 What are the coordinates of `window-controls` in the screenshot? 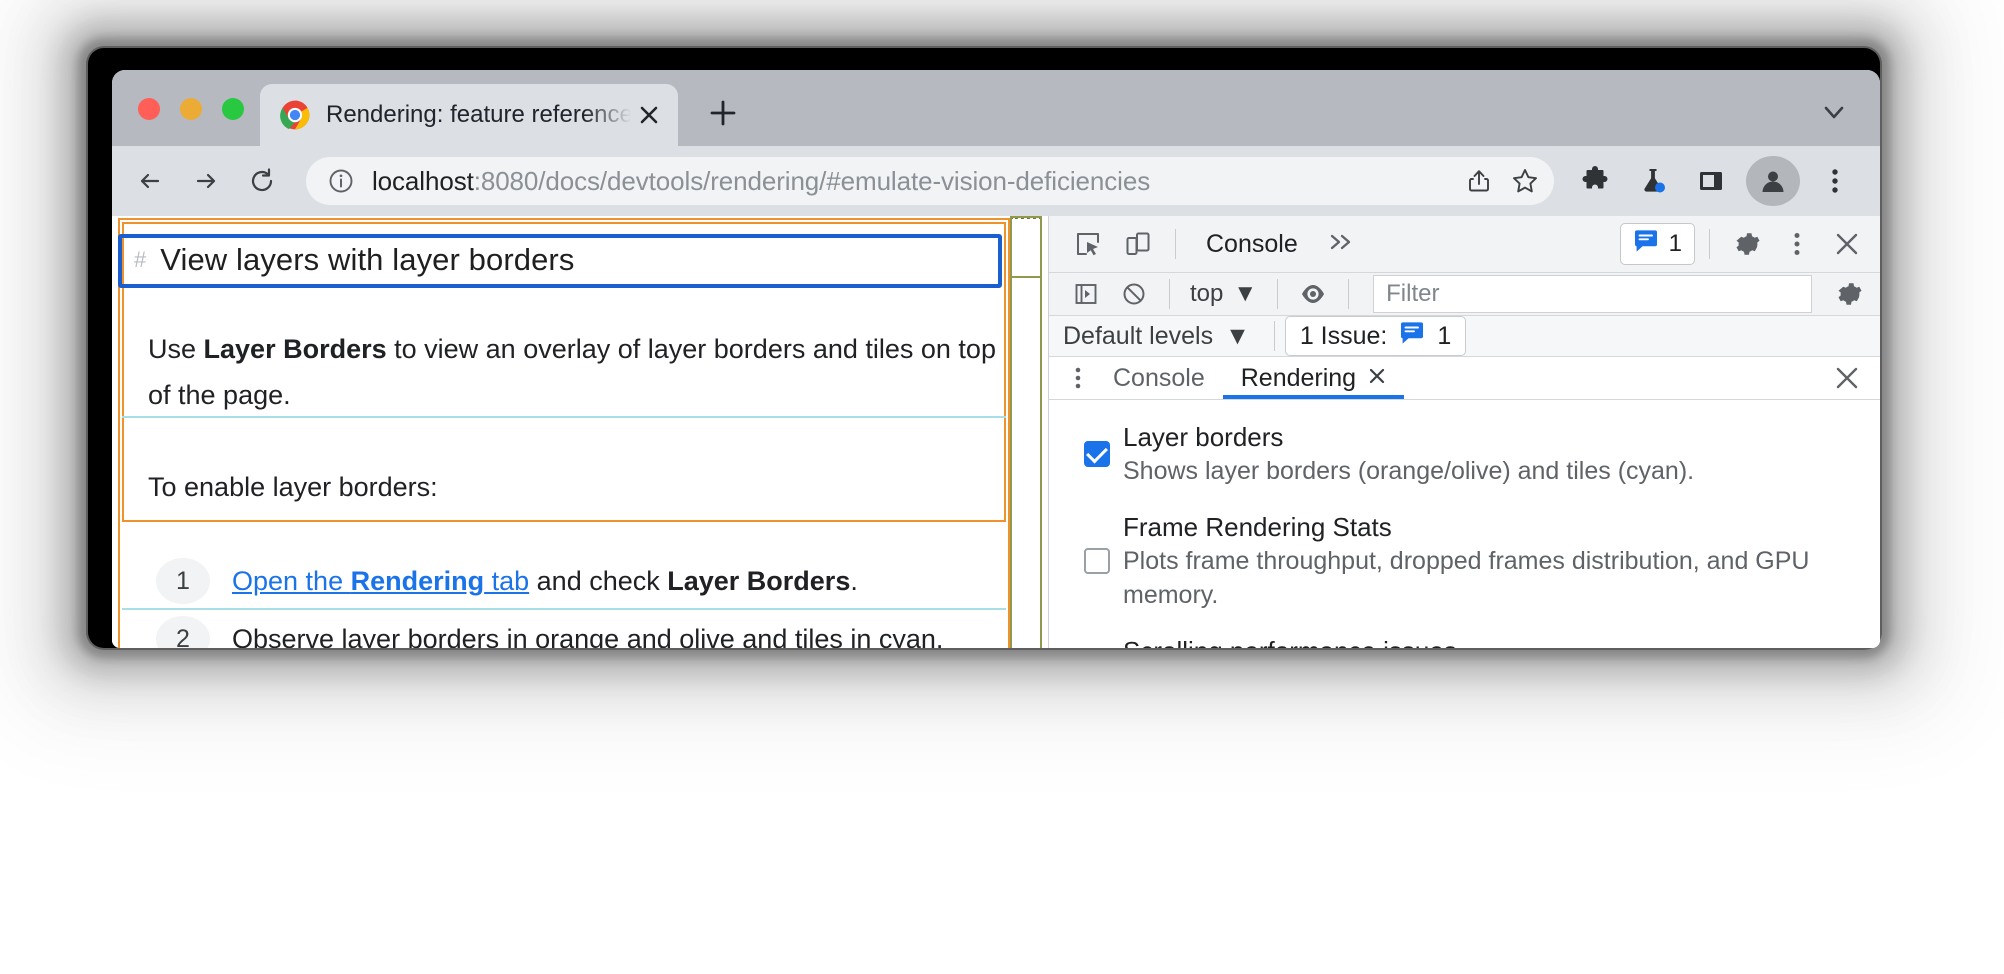 It's located at (191, 109).